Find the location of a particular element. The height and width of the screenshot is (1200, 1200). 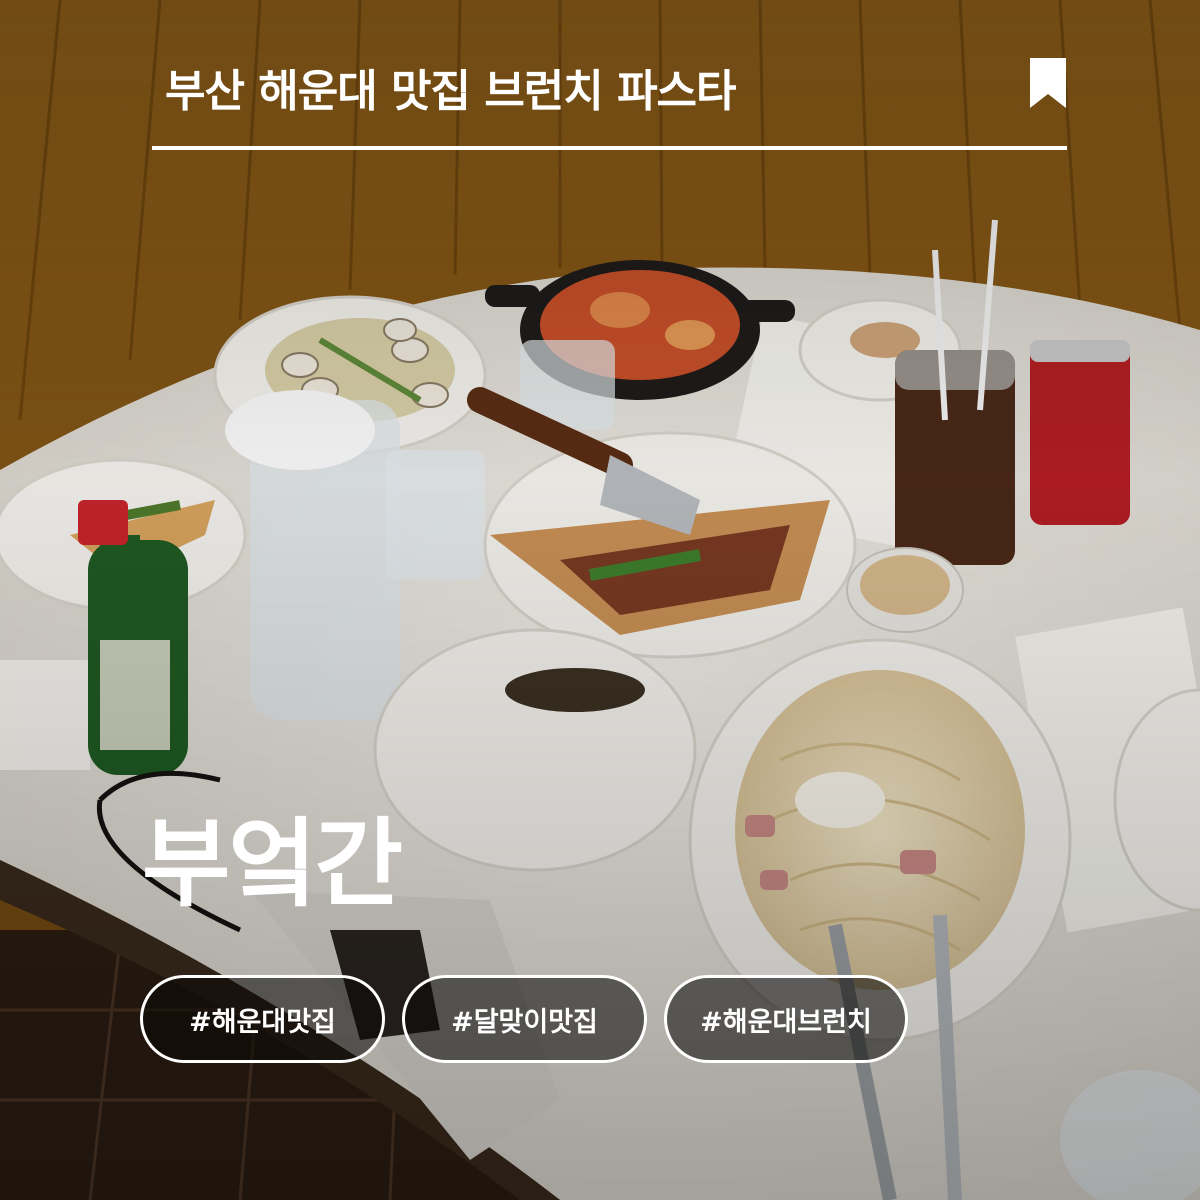

hashtag-row: #해운대맛집 #달맞이맛집 #해운대브런치 is located at coordinates (530, 1020).